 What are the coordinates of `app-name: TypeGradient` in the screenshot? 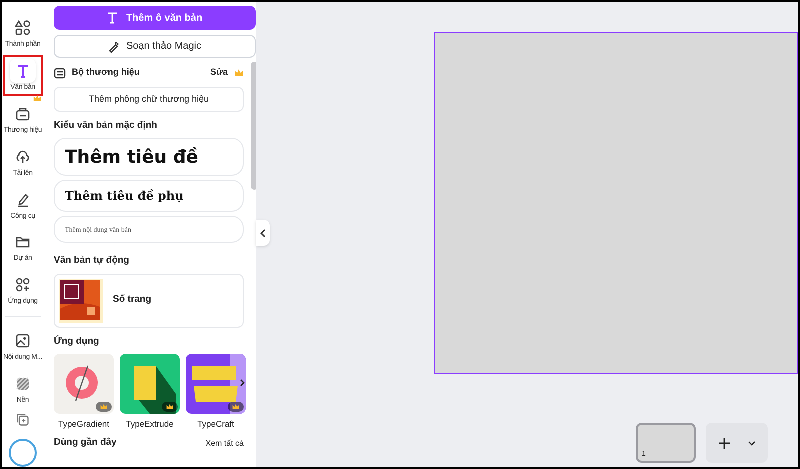 It's located at (84, 424).